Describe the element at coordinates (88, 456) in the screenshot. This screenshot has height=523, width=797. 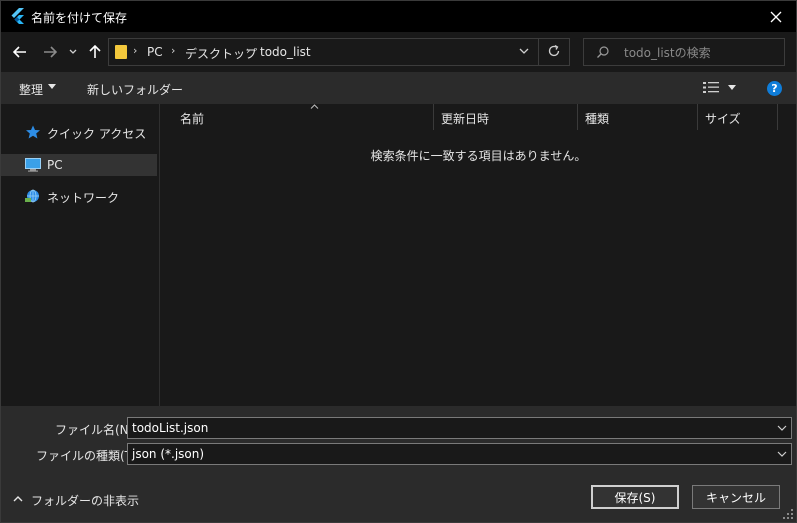
I see `filetype-label: ファイルの種類(T):` at that location.